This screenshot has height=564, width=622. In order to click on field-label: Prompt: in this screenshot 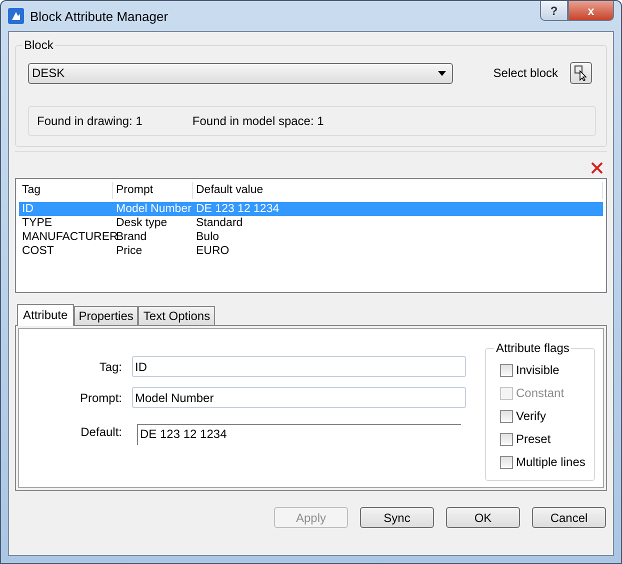, I will do `click(100, 397)`.